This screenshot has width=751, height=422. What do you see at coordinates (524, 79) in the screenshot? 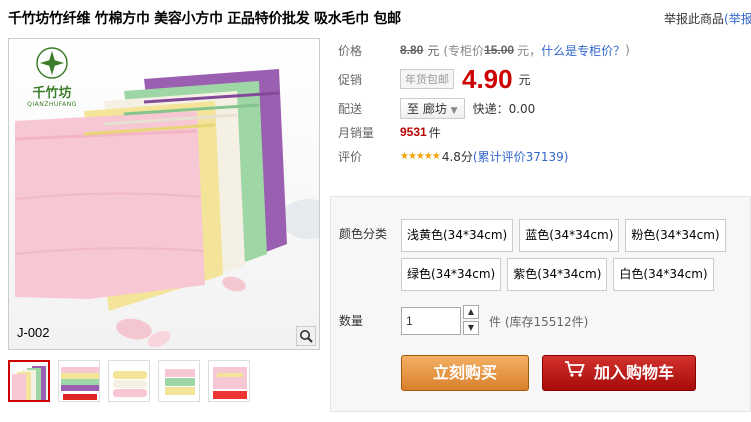
I see `promo-price-unit: 元` at bounding box center [524, 79].